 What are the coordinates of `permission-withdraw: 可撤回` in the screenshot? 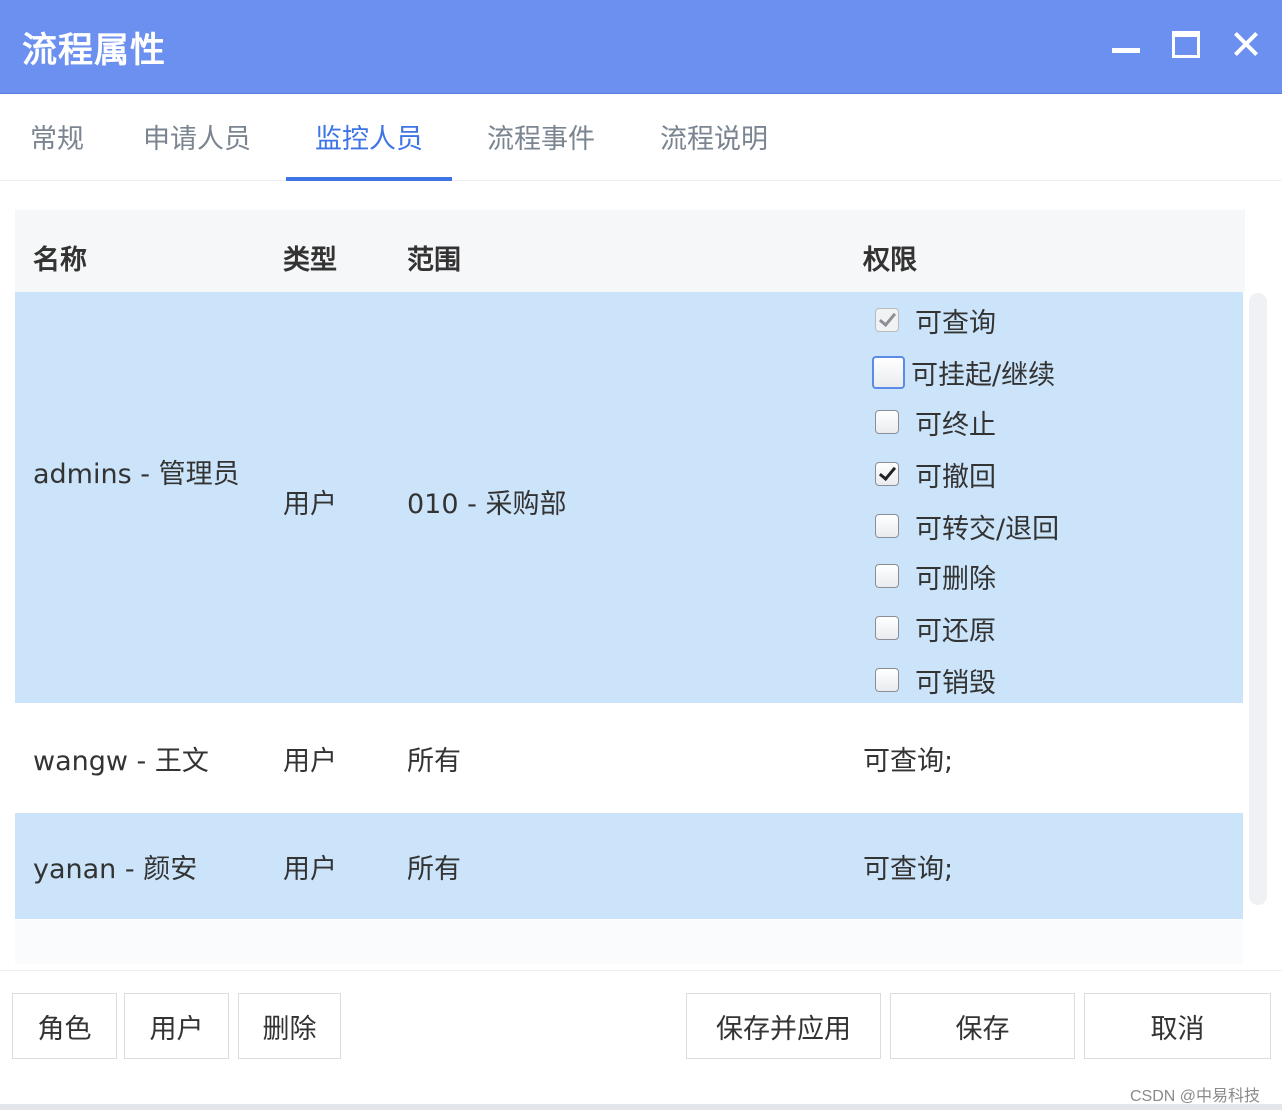 It's located at (935, 474).